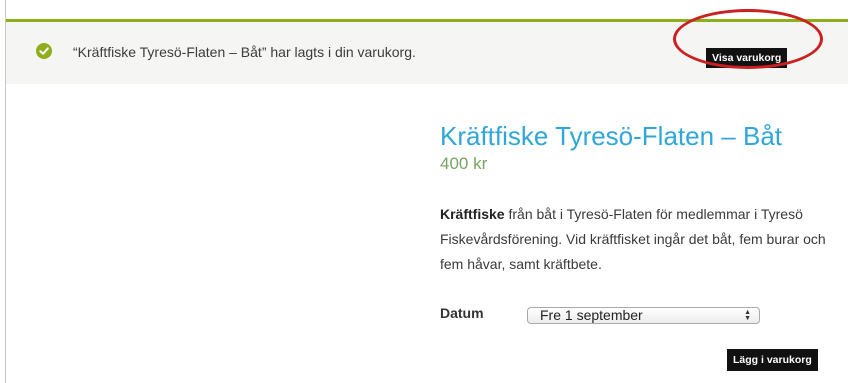  I want to click on date-select-value: Fre 1 september, so click(591, 315).